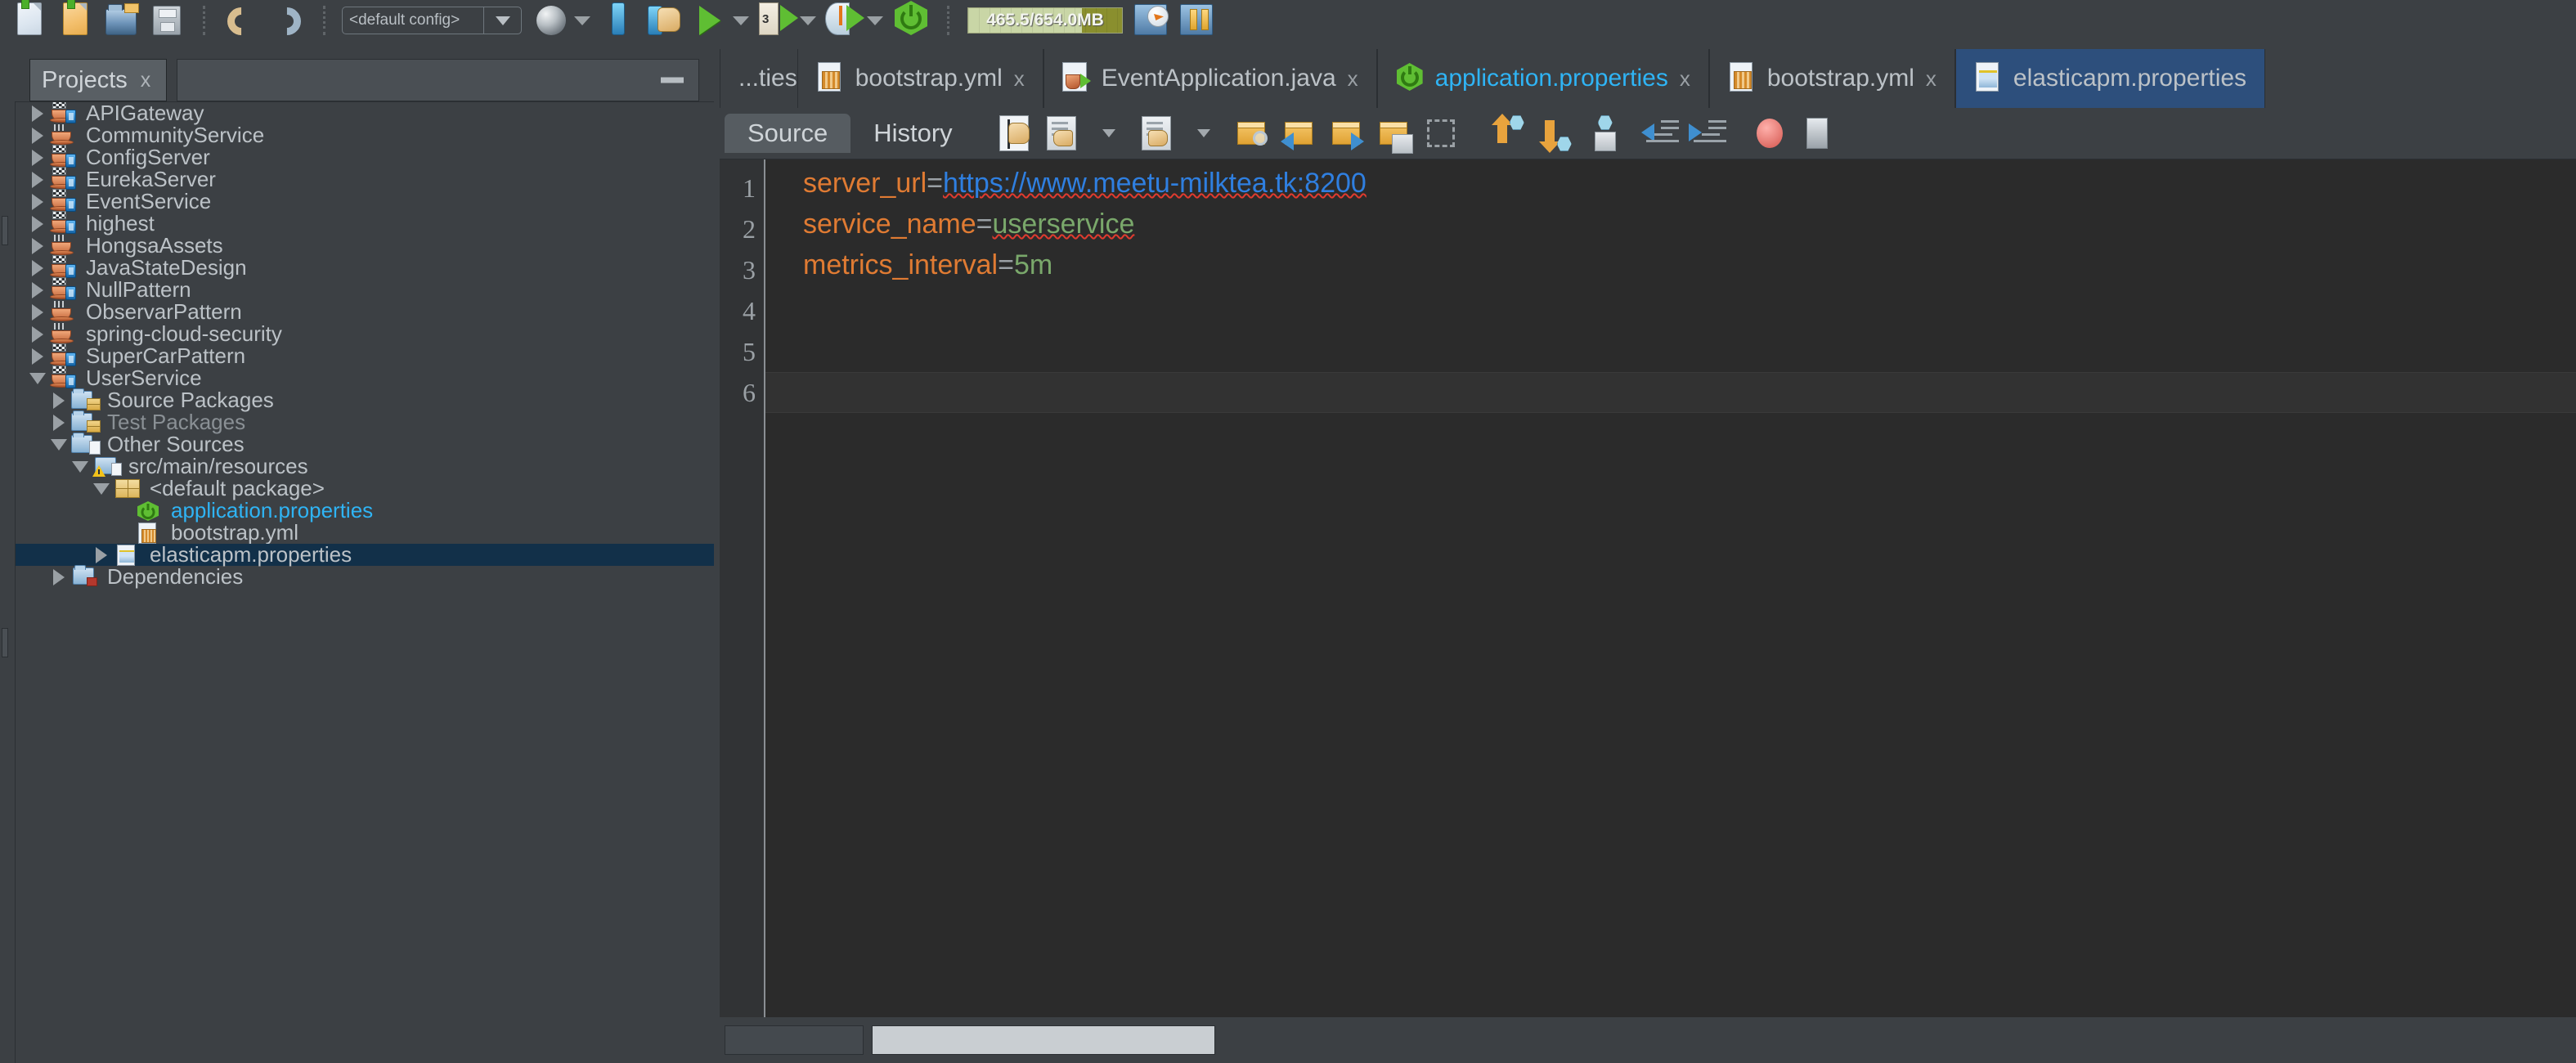 The image size is (2576, 1063). I want to click on code-line: metrics_interval=5m, so click(1670, 269).